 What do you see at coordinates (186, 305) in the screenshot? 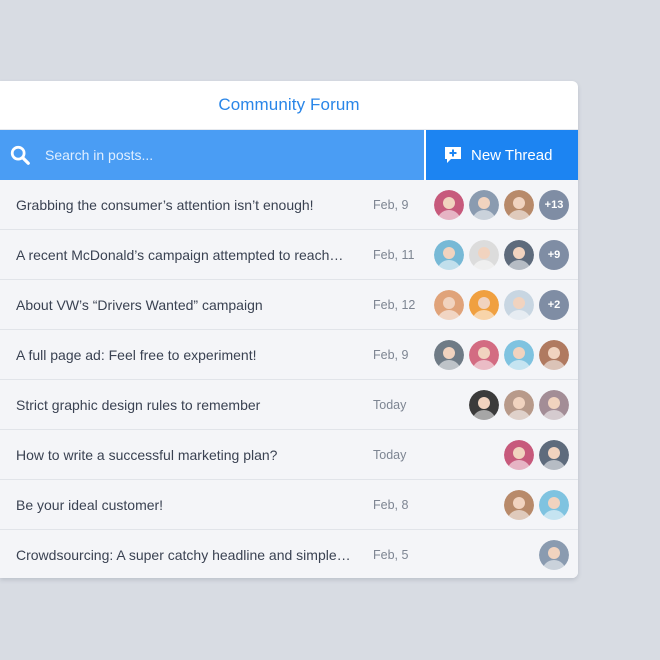
I see `thread-title: About VW’s “Drivers Wanted” campaign` at bounding box center [186, 305].